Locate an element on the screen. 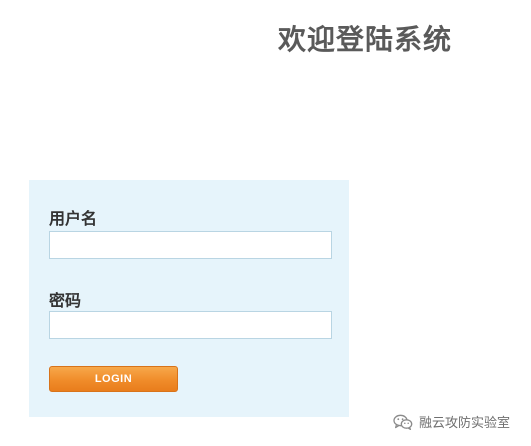  username-label: 用户名 is located at coordinates (73, 219).